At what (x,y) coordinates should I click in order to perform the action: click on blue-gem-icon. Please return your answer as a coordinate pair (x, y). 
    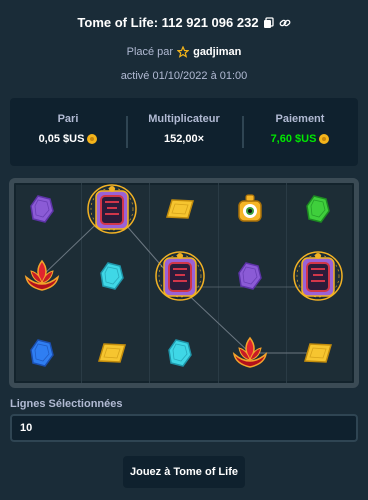
    Looking at the image, I should click on (42, 353).